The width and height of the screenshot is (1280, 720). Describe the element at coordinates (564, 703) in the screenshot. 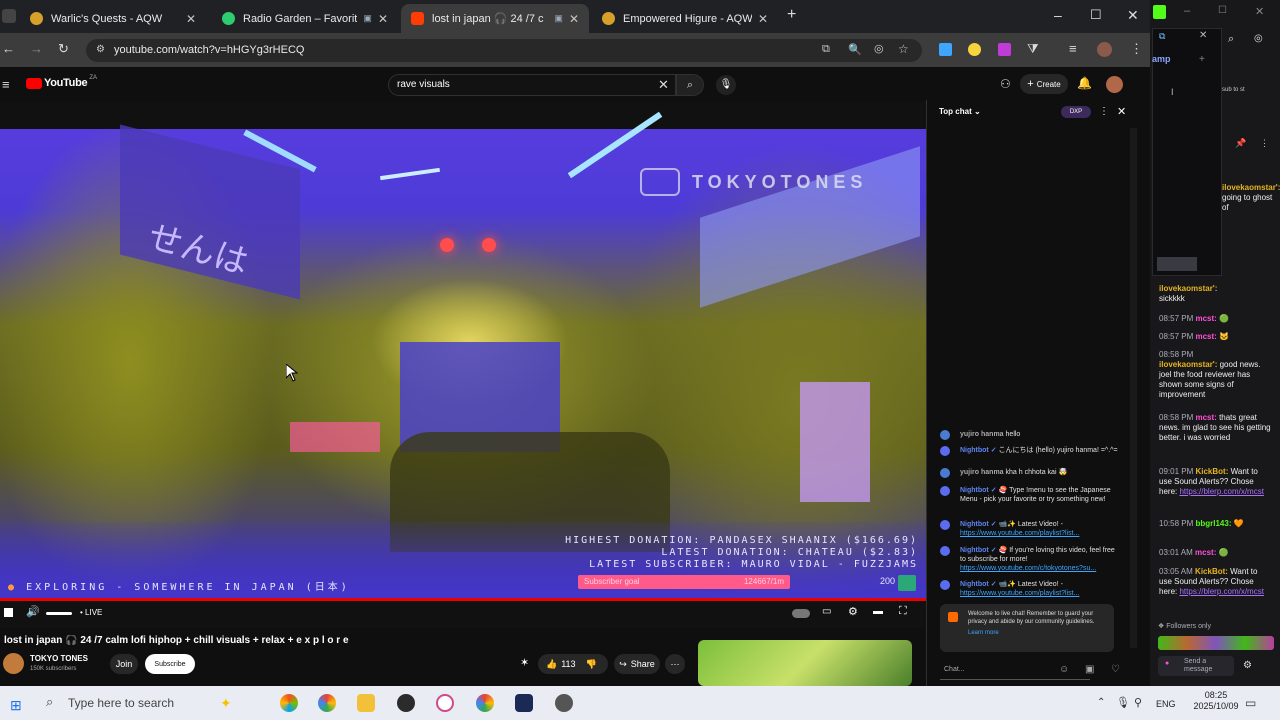

I see `kick-app-icon` at that location.